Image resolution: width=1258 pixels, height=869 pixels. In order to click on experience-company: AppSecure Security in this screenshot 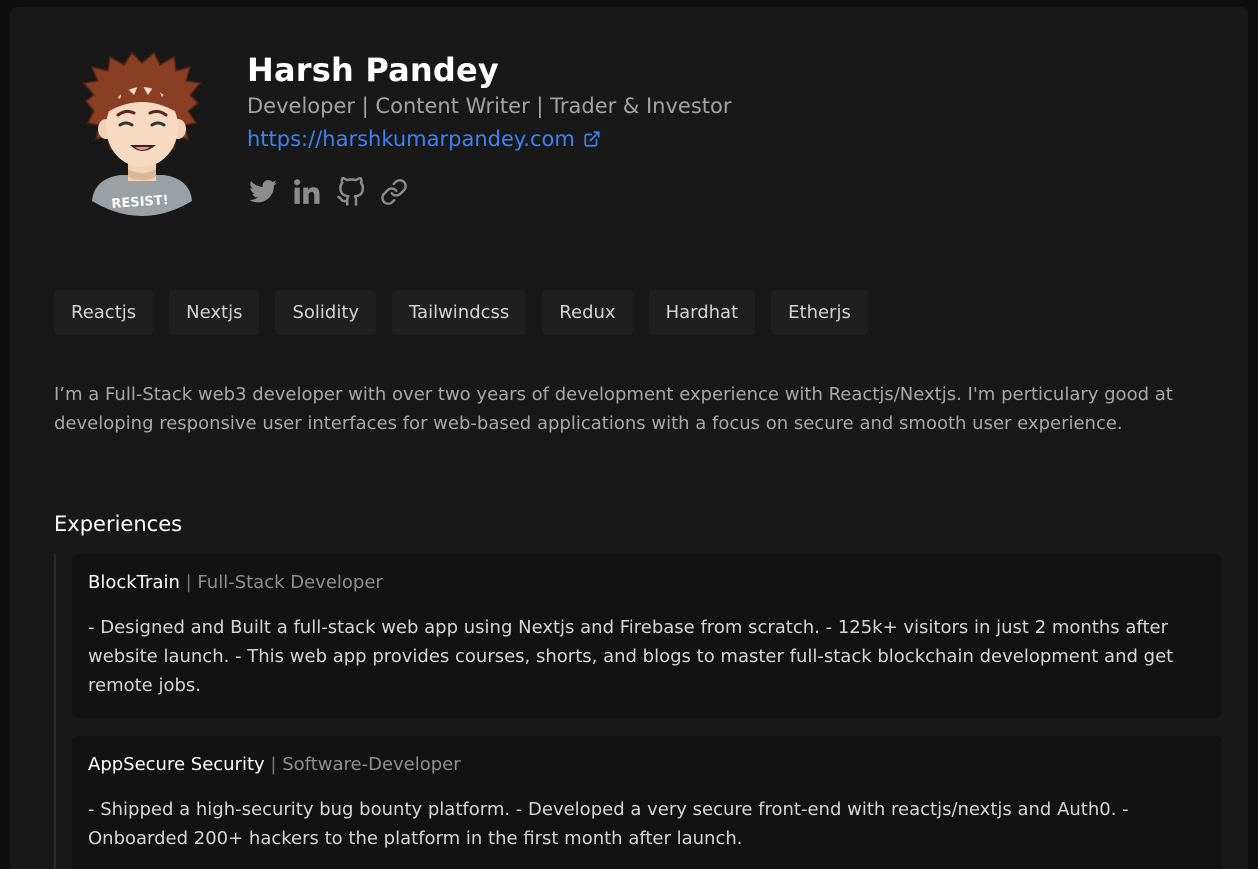, I will do `click(176, 764)`.